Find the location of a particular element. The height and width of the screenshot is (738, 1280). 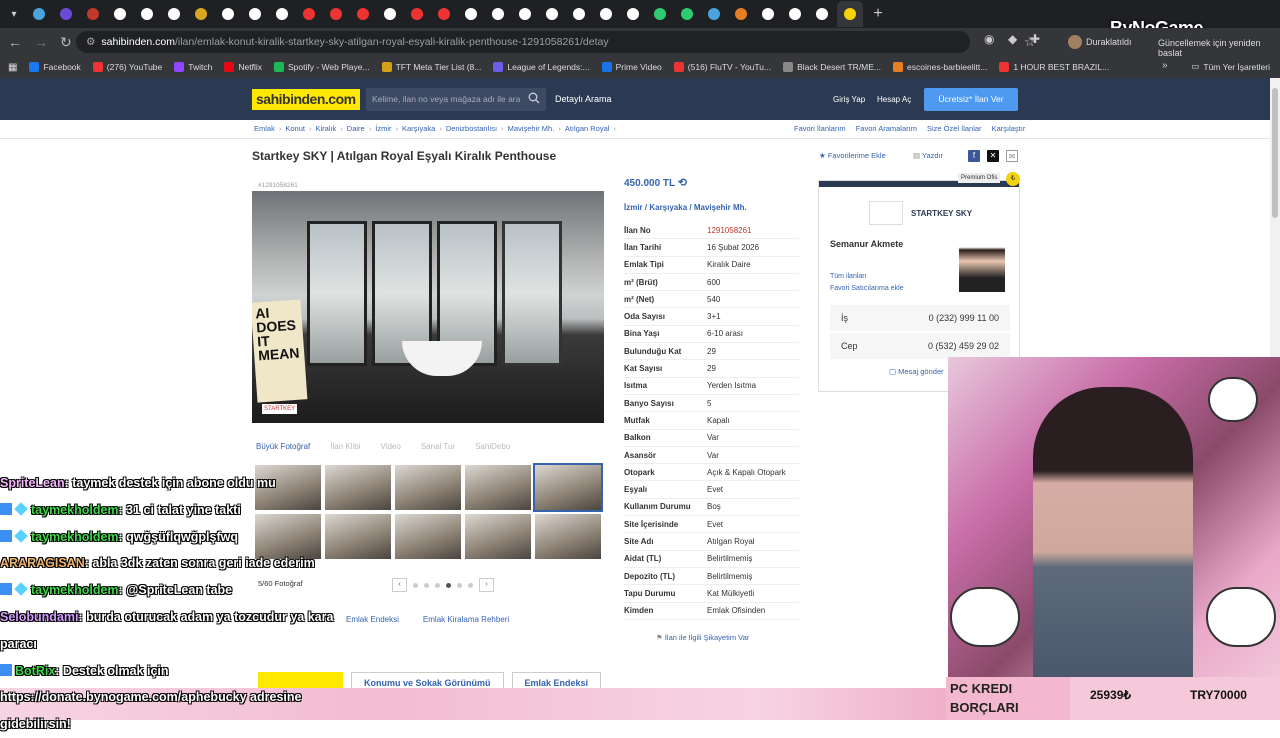

media-button: Büyük Fotoğraf is located at coordinates (283, 446).